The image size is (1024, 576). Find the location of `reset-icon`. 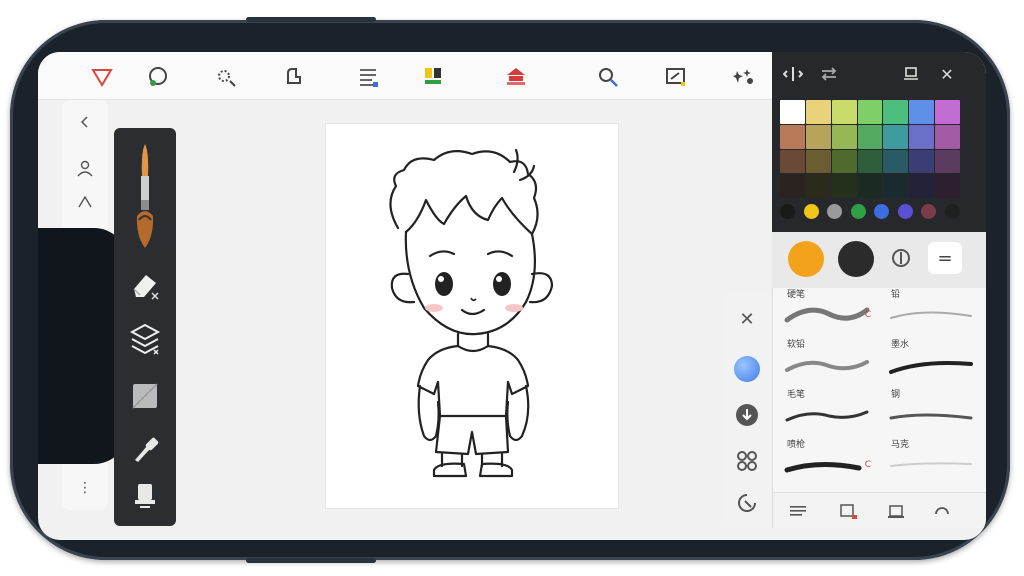

reset-icon is located at coordinates (942, 511).